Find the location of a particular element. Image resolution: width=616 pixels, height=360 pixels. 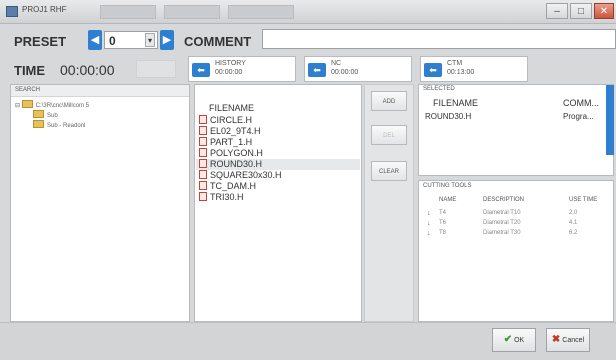

list-item: SQUARE30x30.H is located at coordinates (278, 175).